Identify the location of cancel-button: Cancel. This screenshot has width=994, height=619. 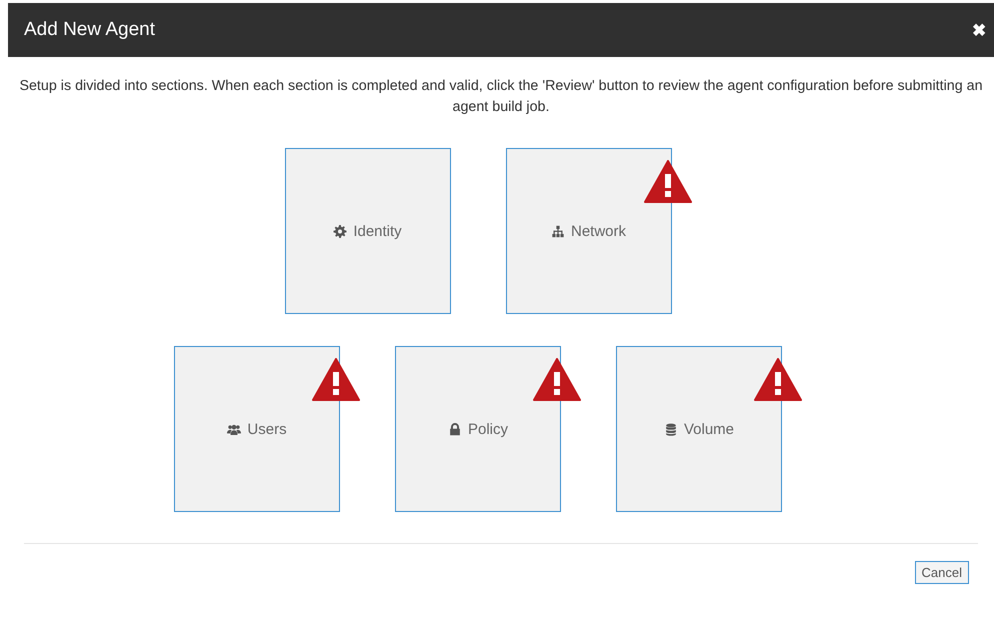
(941, 572).